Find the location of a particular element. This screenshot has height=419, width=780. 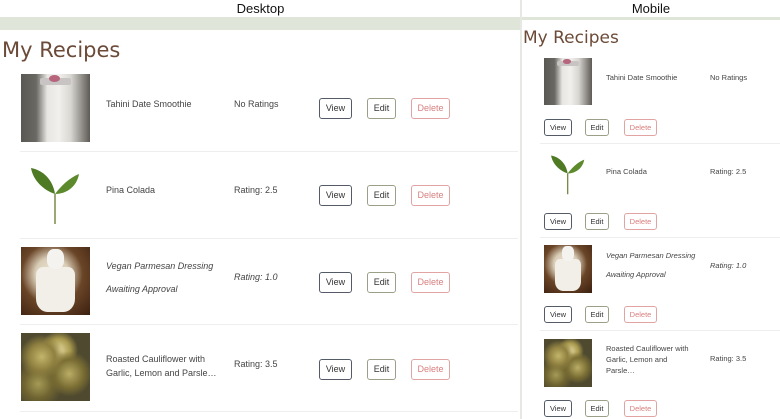

desktop-label: Desktop is located at coordinates (260, 8).